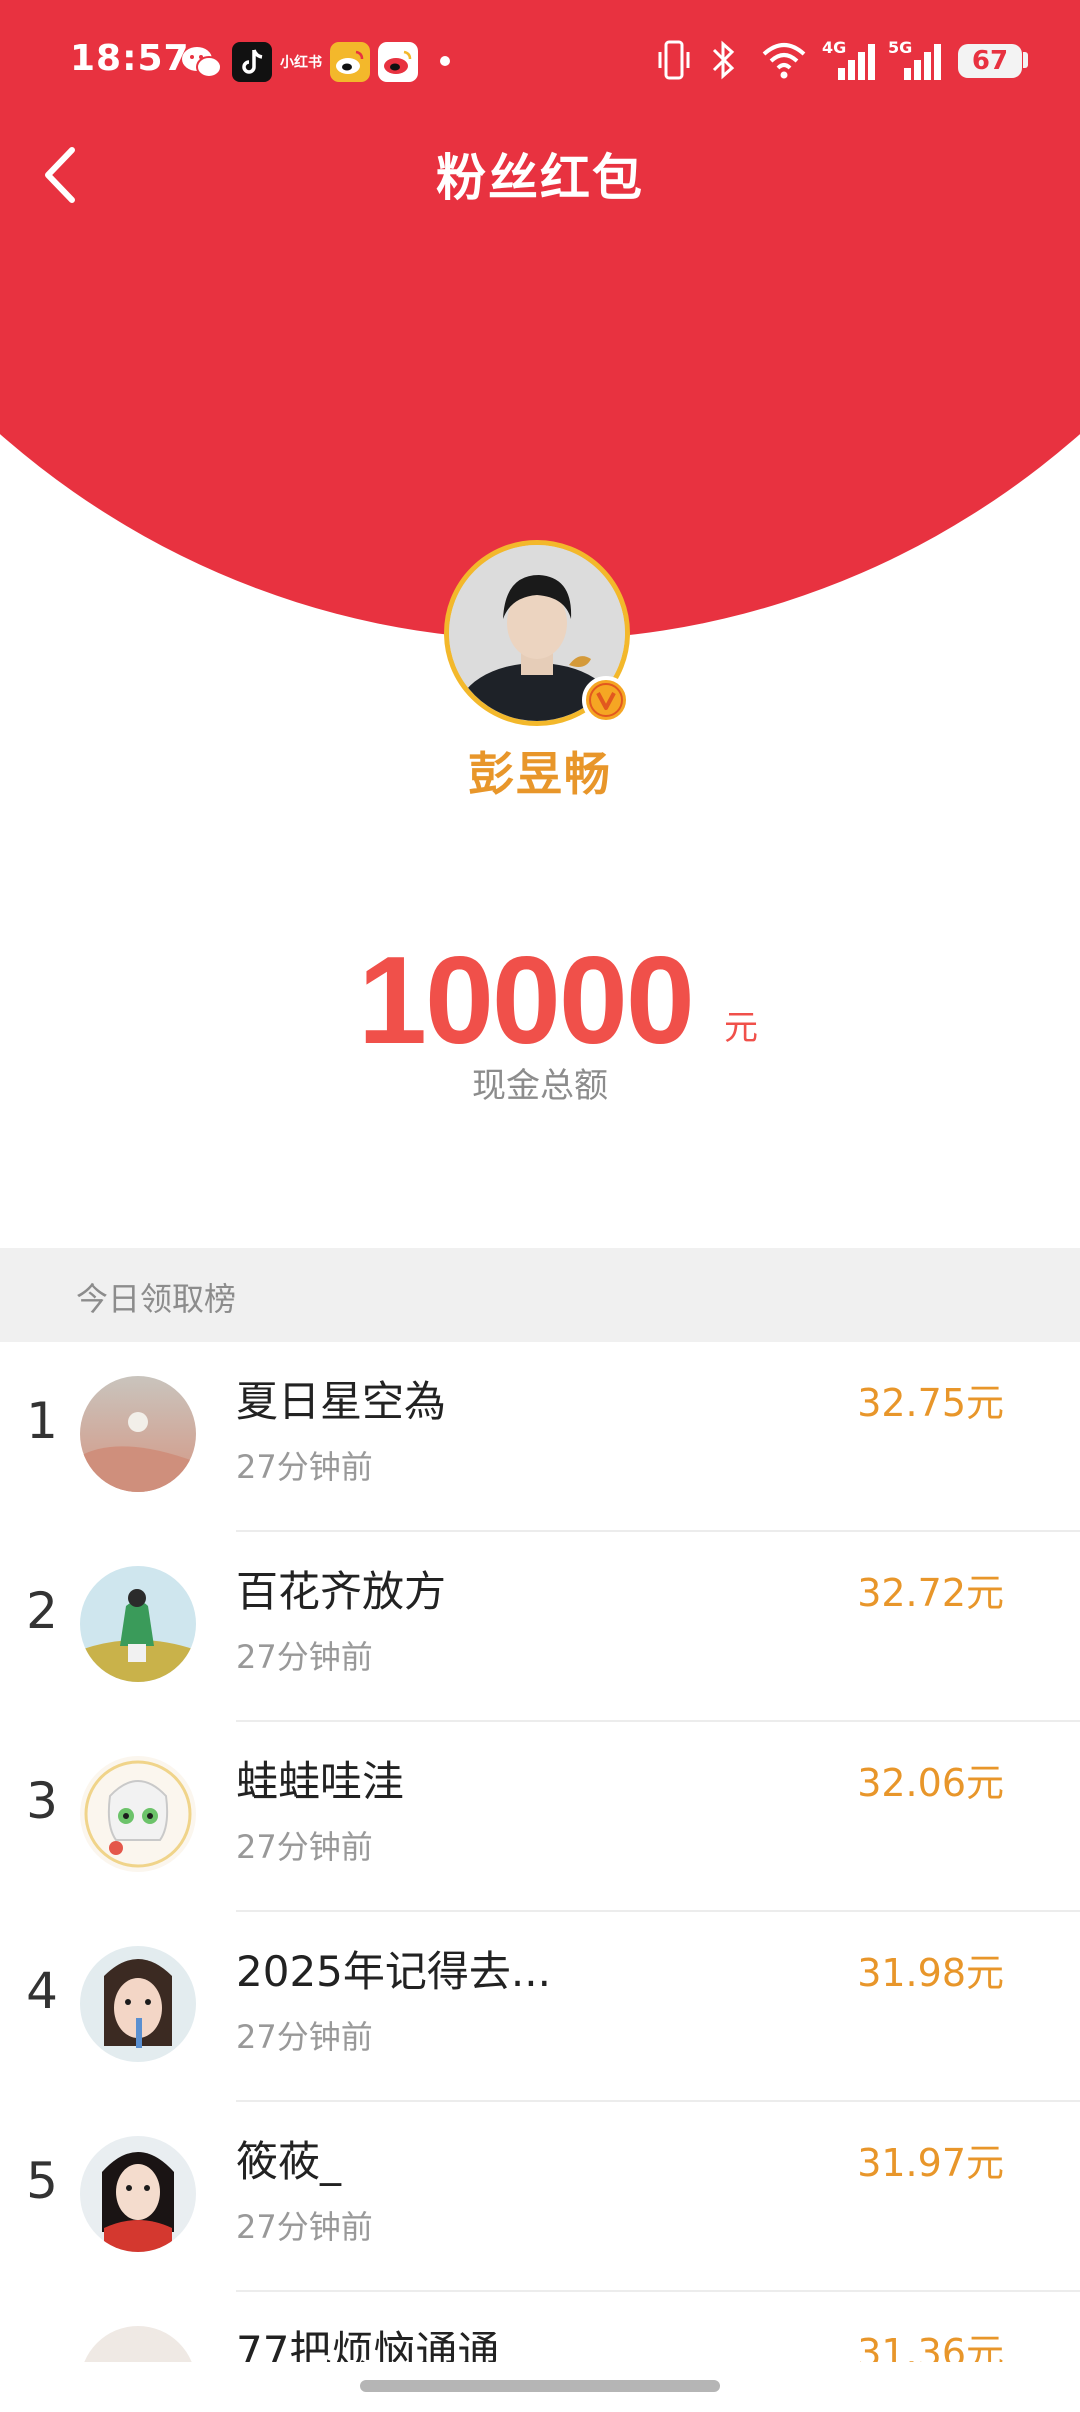 Image resolution: width=1080 pixels, height=2412 pixels. I want to click on user-name: 夏日星空為, so click(341, 1401).